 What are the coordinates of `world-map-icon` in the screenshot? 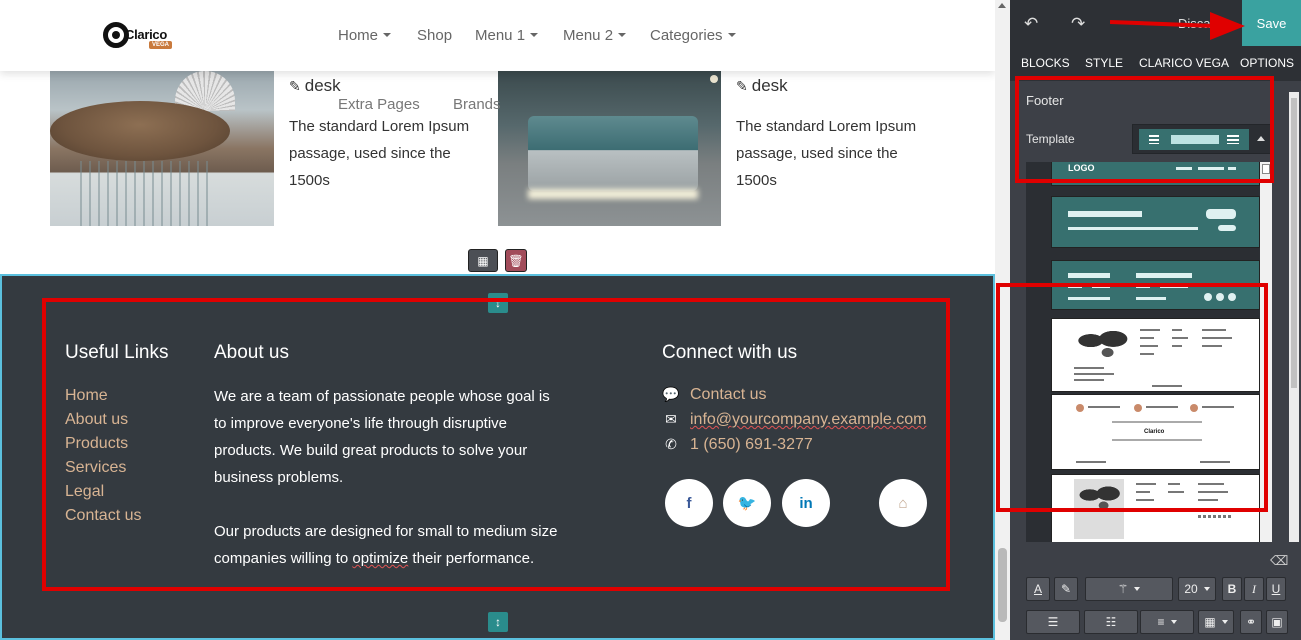 It's located at (1099, 498).